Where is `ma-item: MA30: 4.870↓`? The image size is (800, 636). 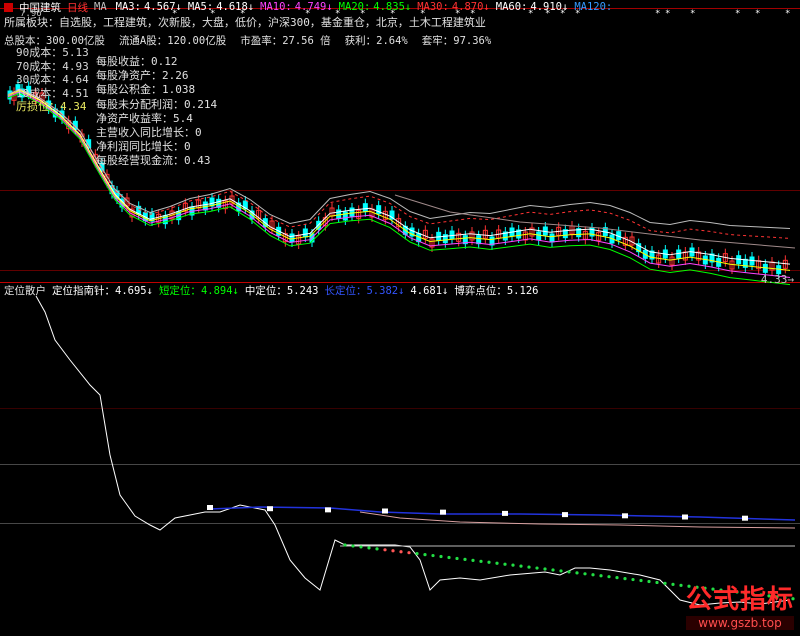 ma-item: MA30: 4.870↓ is located at coordinates (453, 7).